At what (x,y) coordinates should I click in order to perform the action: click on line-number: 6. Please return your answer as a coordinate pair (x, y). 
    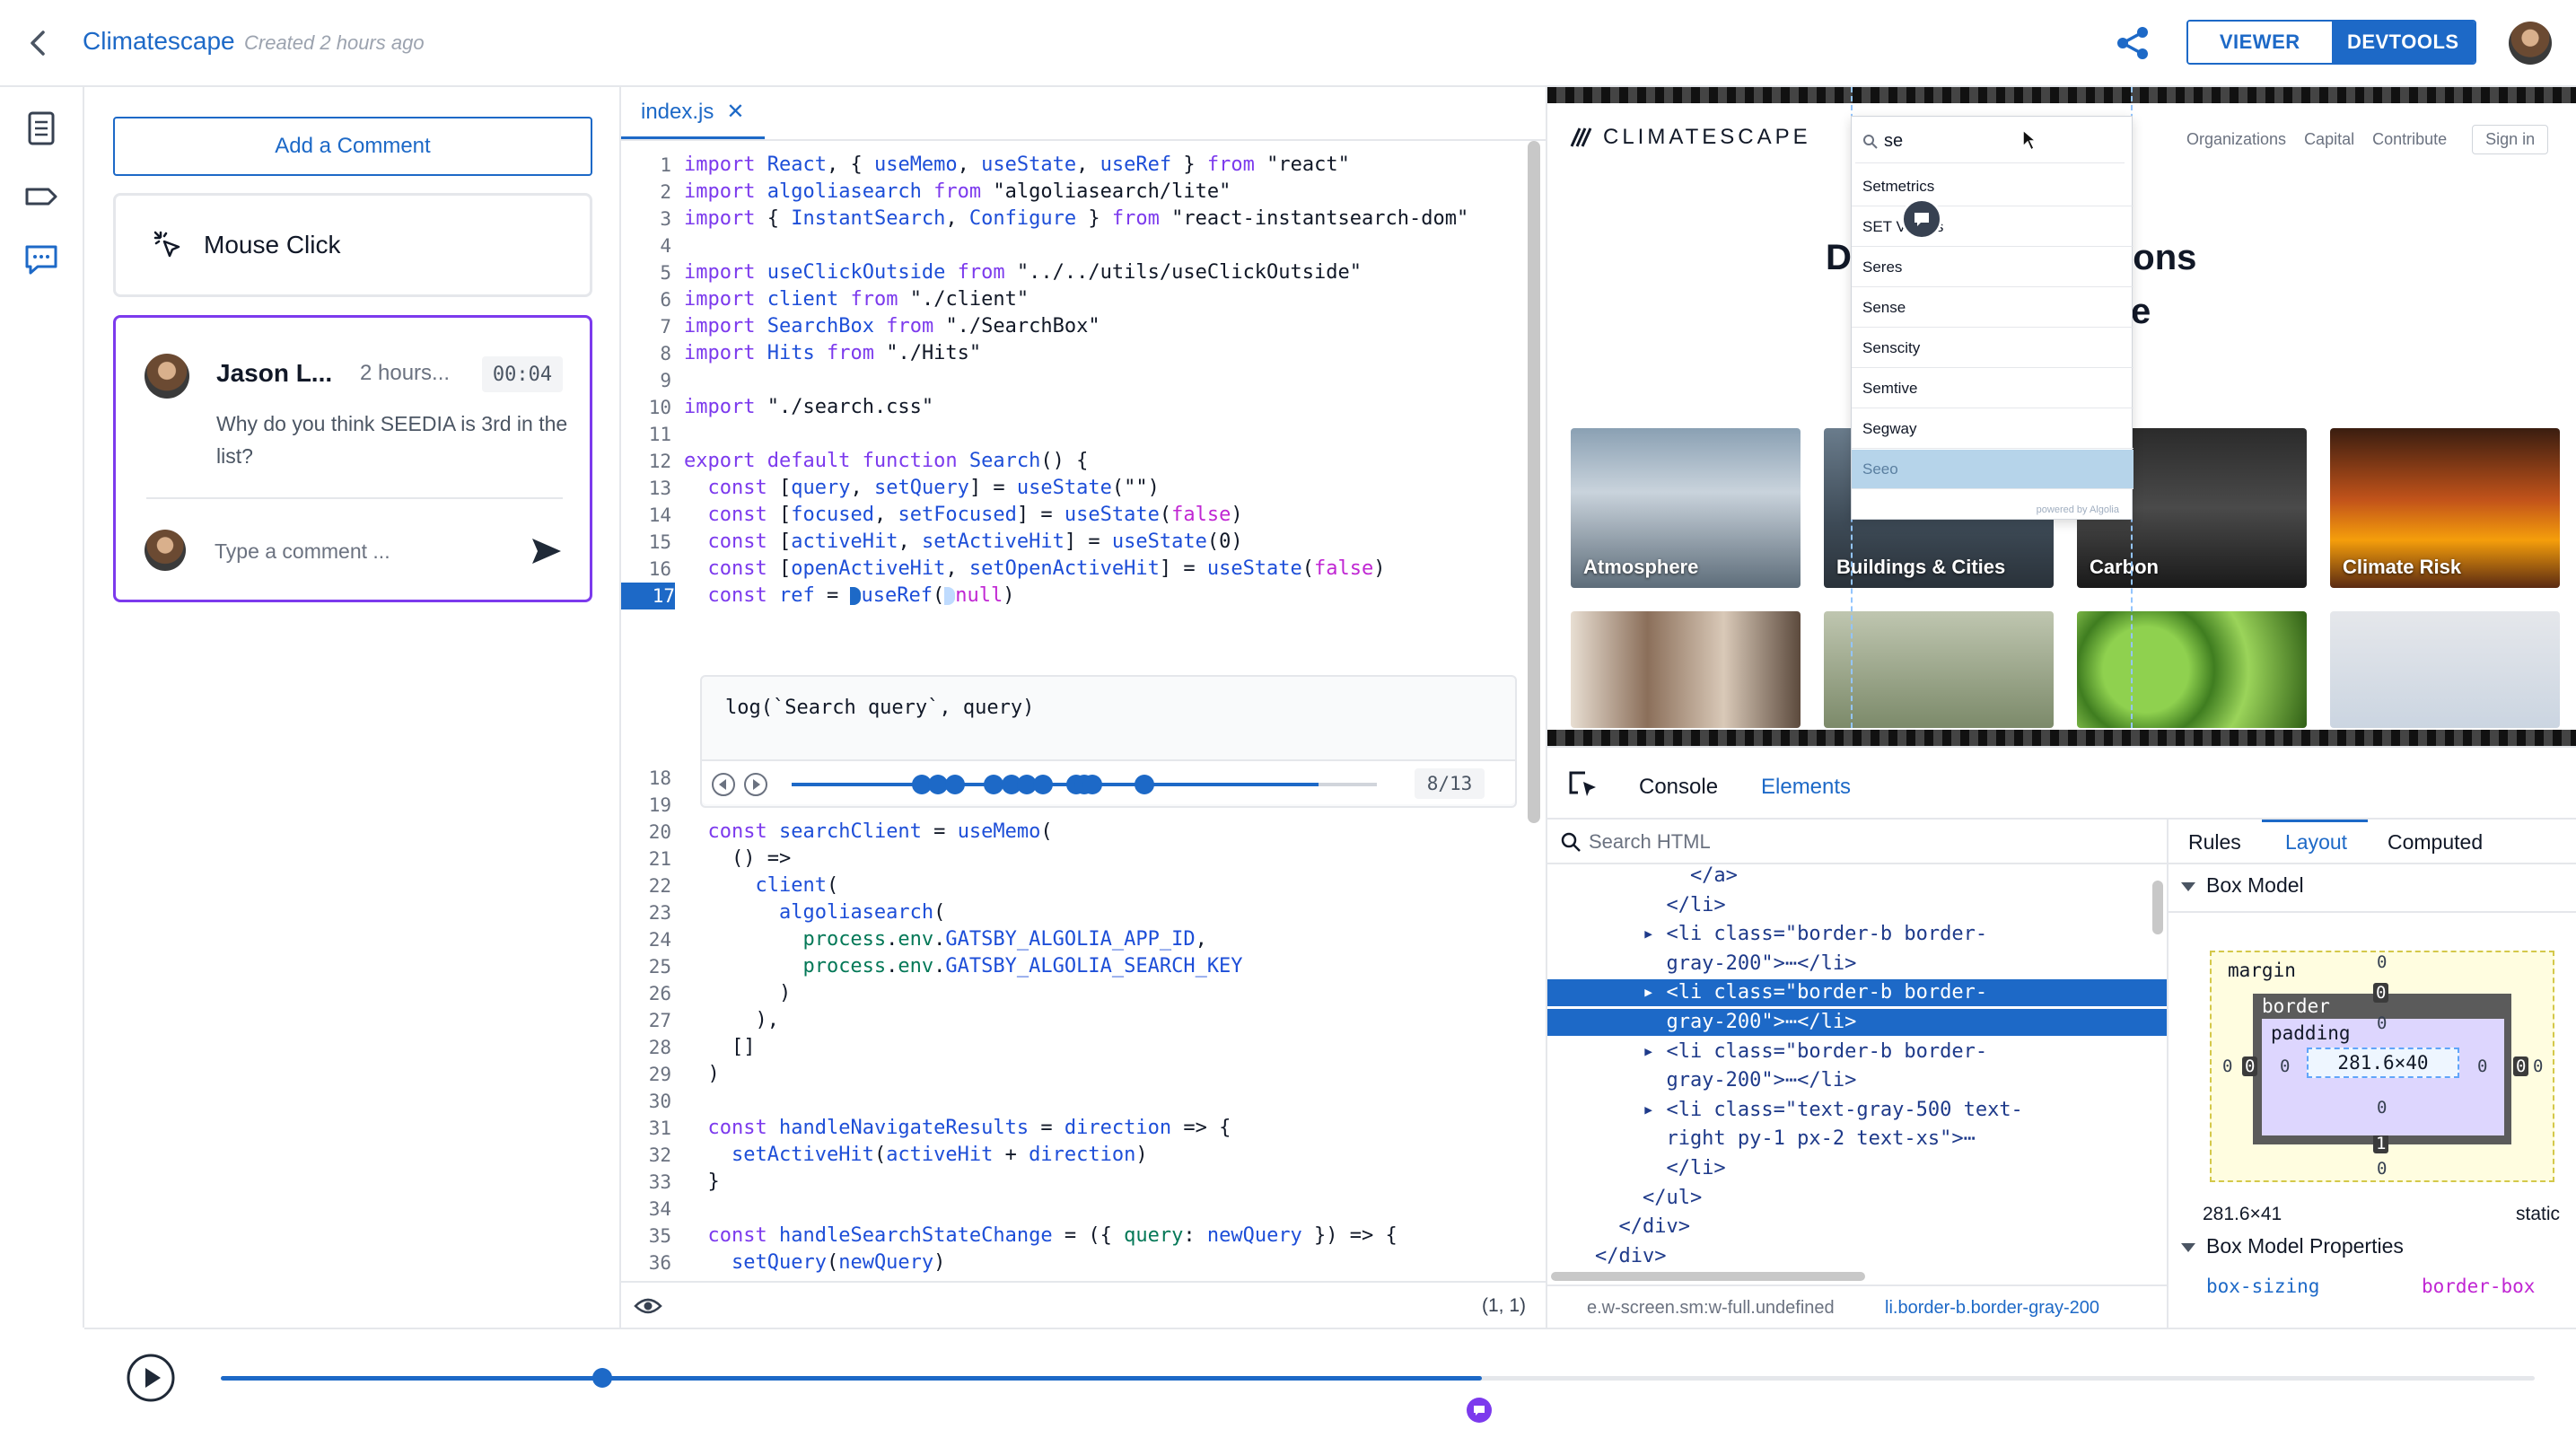
    Looking at the image, I should click on (646, 299).